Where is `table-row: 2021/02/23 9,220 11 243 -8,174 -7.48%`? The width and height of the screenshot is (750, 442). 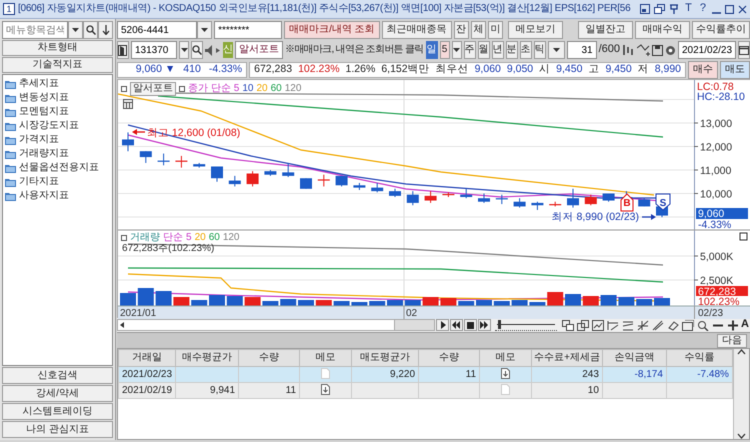
table-row: 2021/02/23 9,220 11 243 -8,174 -7.48% is located at coordinates (425, 374).